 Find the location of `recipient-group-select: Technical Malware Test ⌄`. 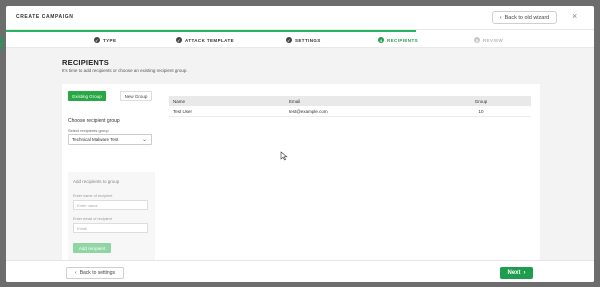

recipient-group-select: Technical Malware Test ⌄ is located at coordinates (110, 139).